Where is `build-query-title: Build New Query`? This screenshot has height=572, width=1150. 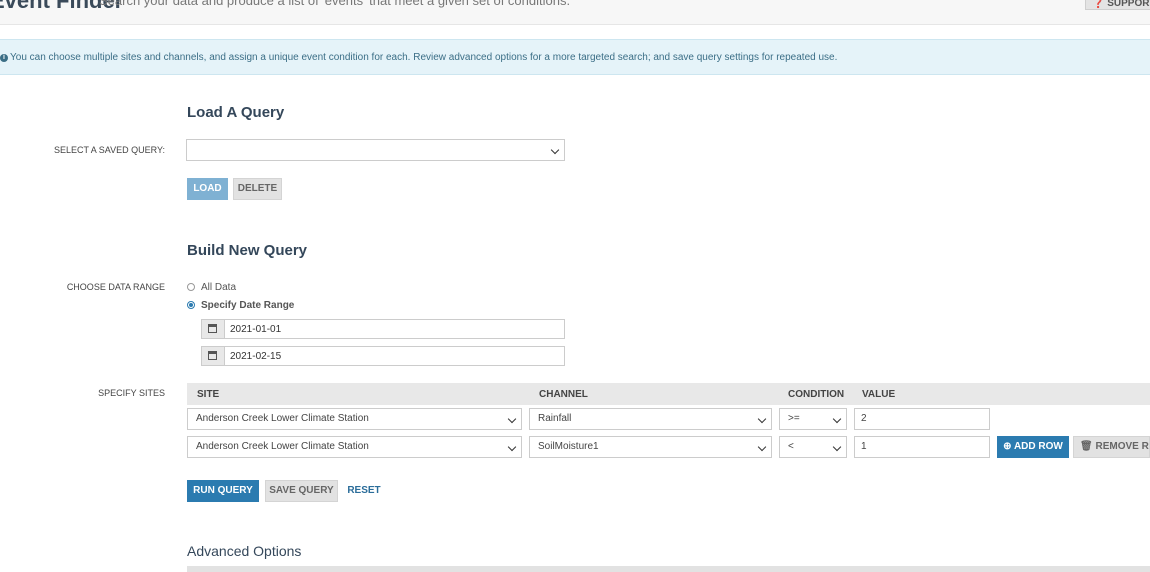 build-query-title: Build New Query is located at coordinates (247, 250).